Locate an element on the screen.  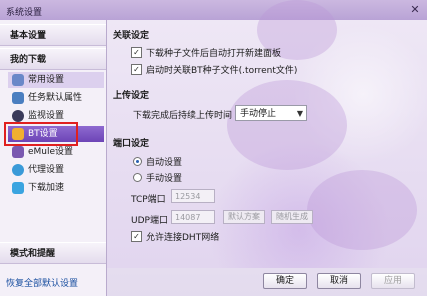
random-generate-button: 随机生成 is located at coordinates (292, 217).